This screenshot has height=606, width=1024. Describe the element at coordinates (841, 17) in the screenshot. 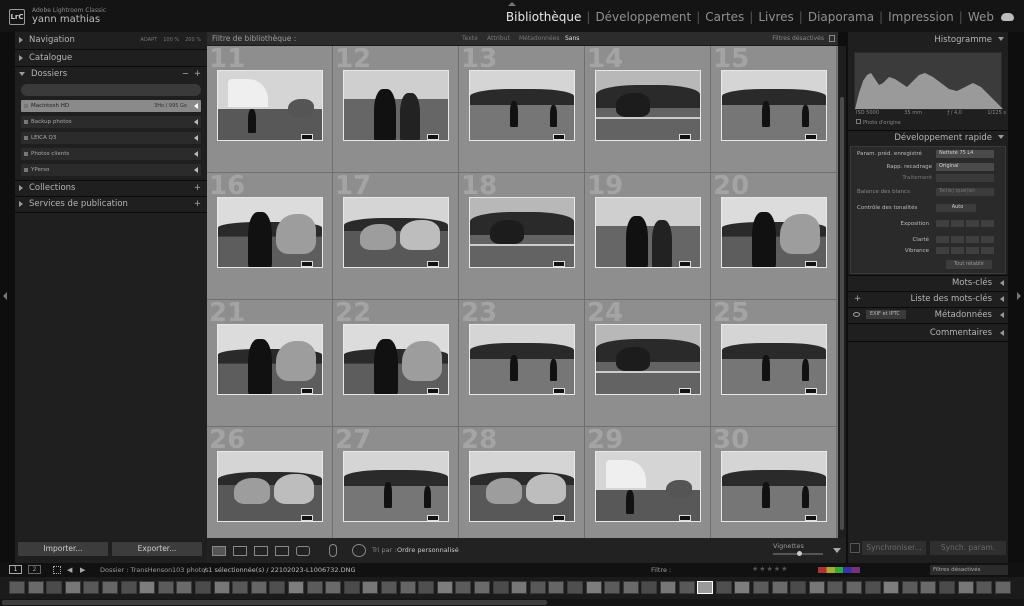

I see `module-4: Diaporama` at that location.